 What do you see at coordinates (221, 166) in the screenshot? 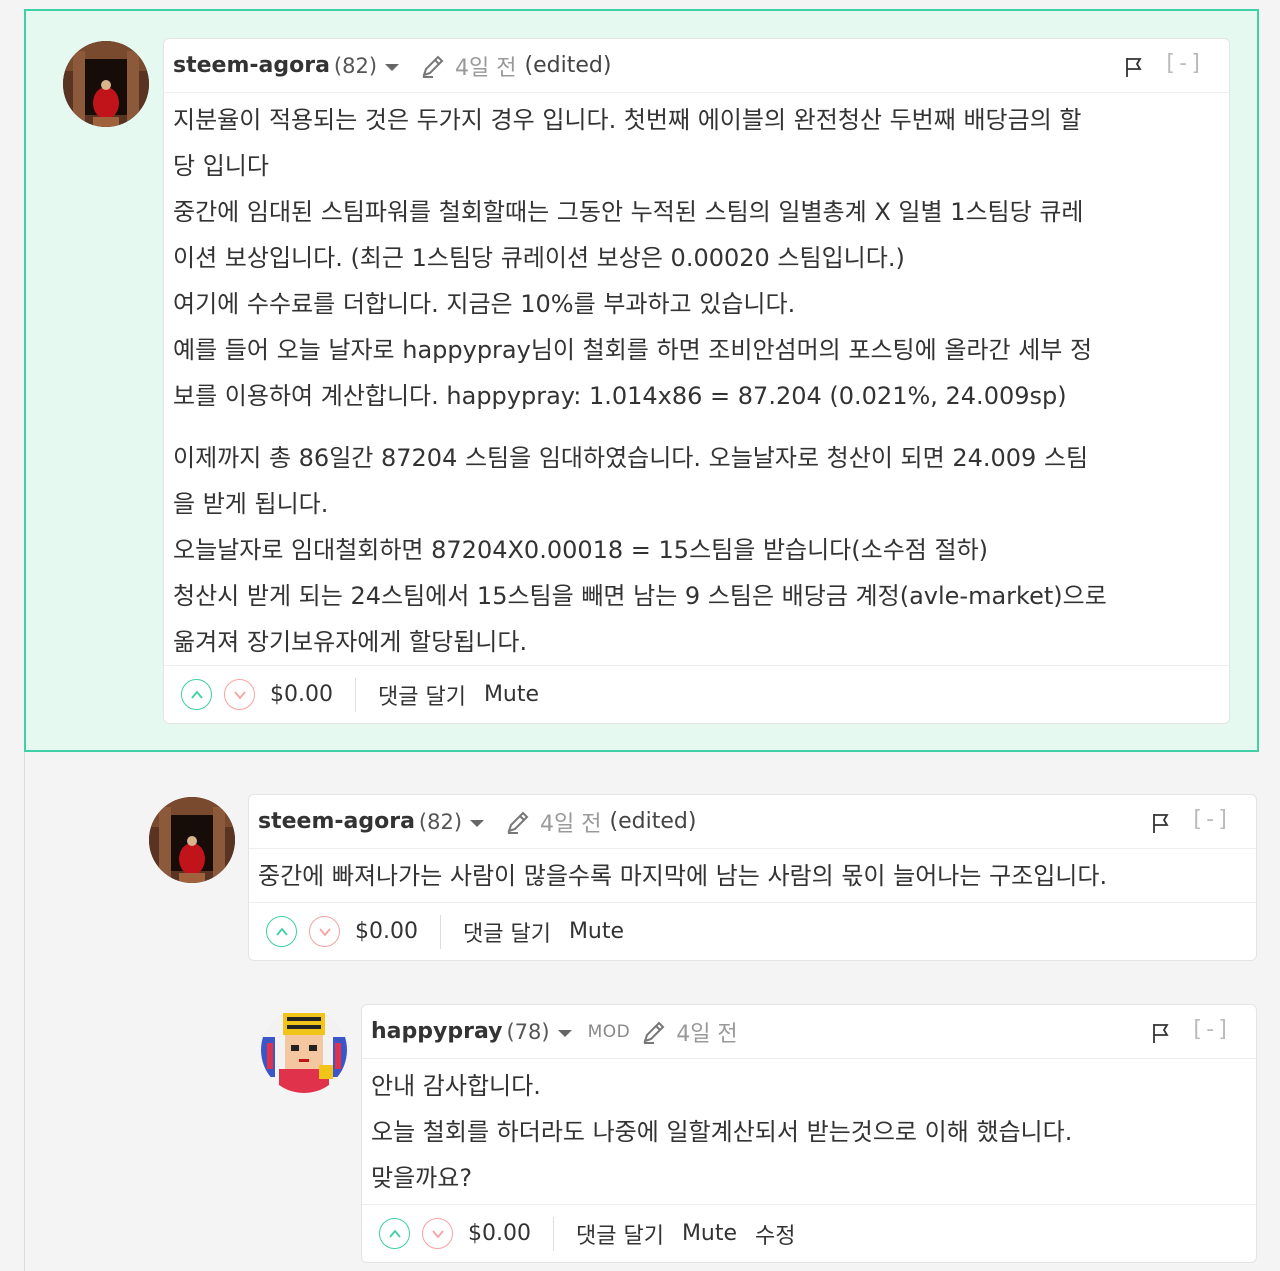
I see `comment-text-line: 당 입니다` at bounding box center [221, 166].